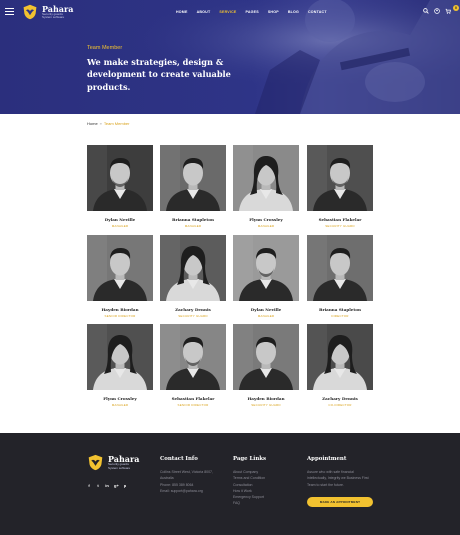 Image resolution: width=460 pixels, height=535 pixels. I want to click on team-card: Brianna Stapleton MANAGER, so click(193, 186).